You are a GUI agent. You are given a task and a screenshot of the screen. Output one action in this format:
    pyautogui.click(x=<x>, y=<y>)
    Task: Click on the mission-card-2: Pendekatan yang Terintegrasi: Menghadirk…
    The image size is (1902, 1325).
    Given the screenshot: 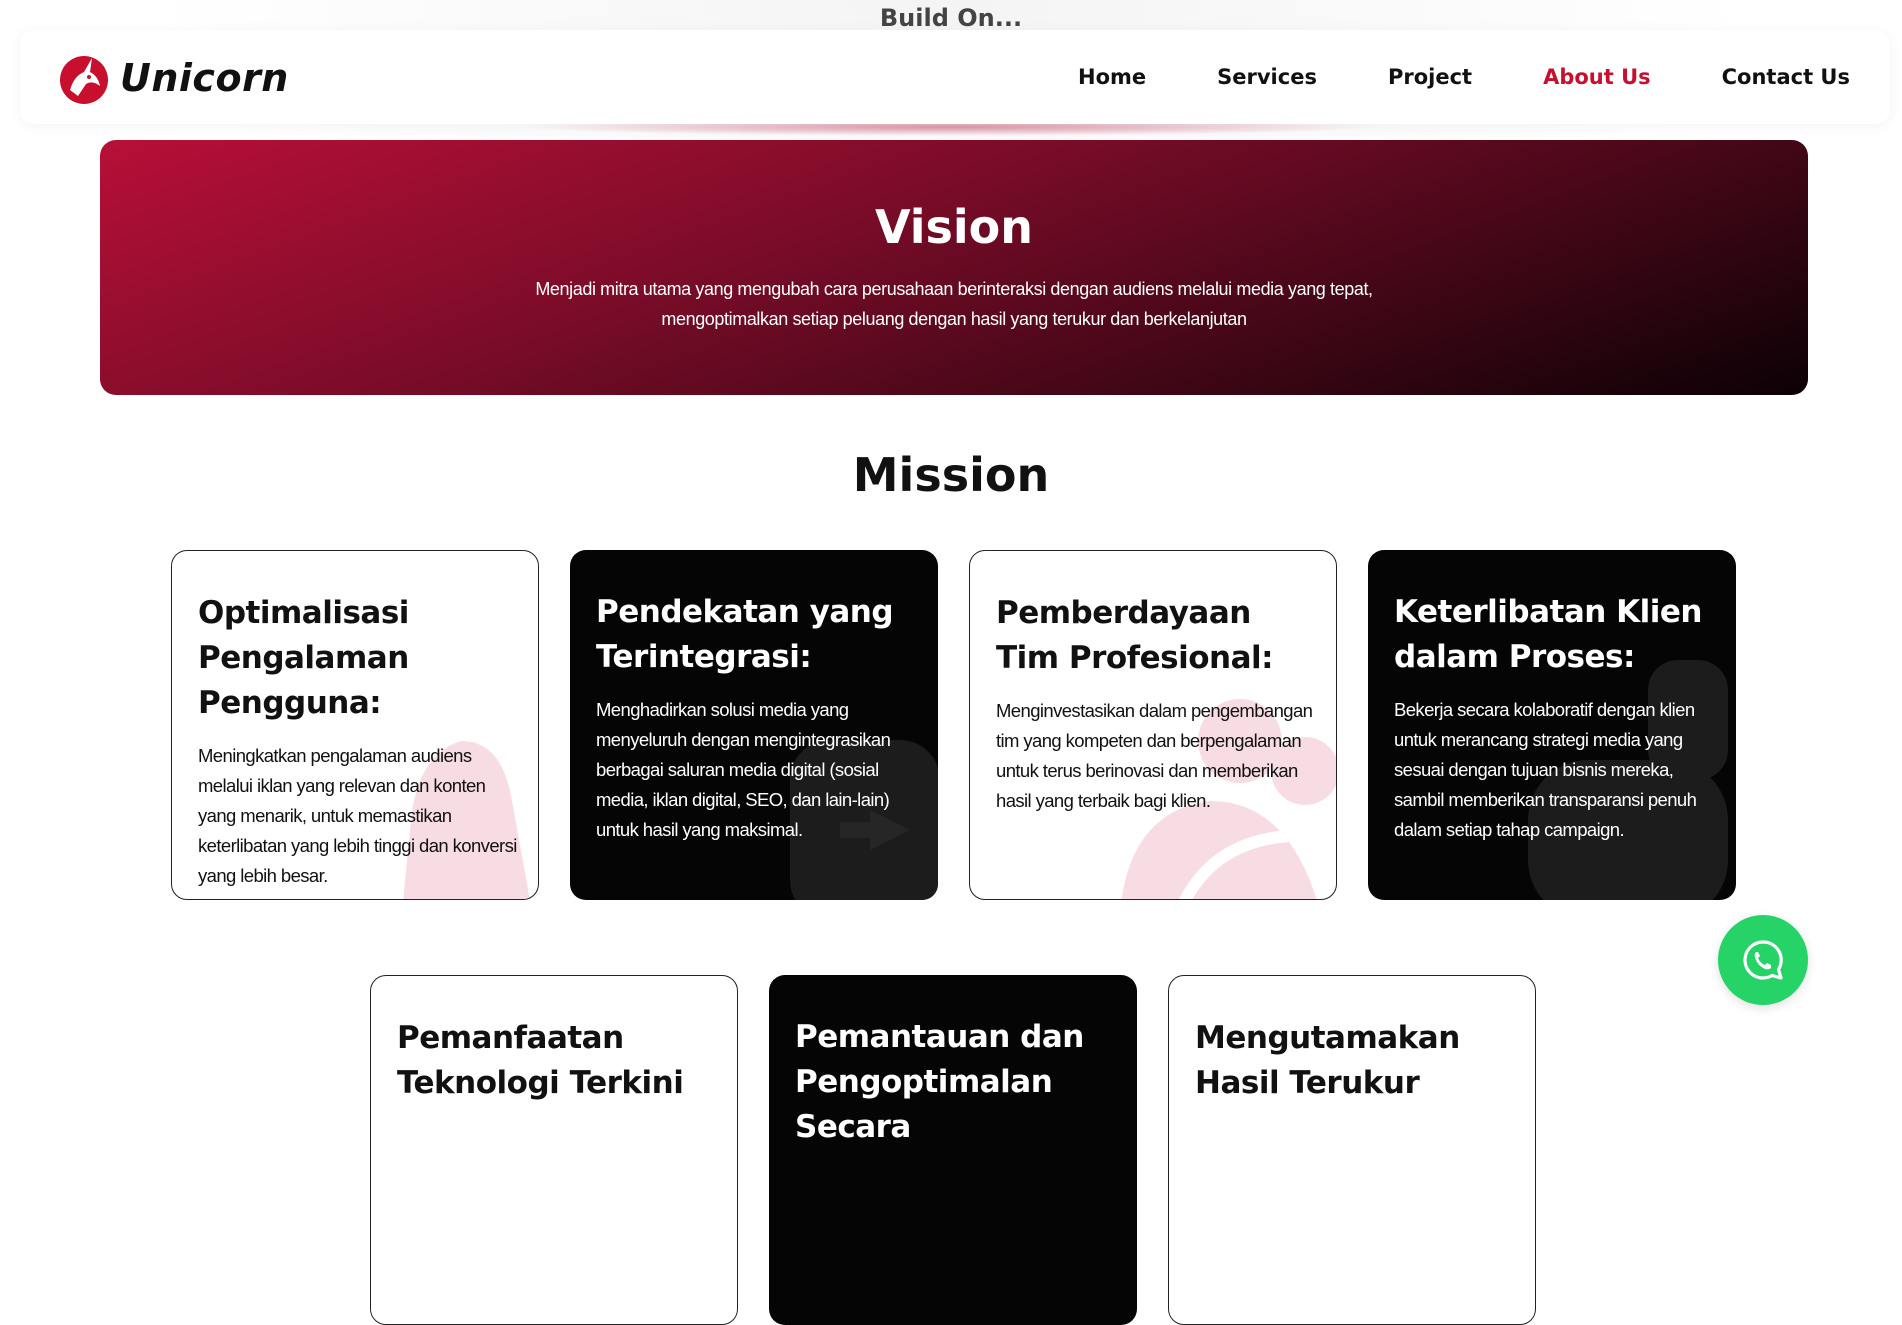 What is the action you would take?
    pyautogui.click(x=754, y=725)
    